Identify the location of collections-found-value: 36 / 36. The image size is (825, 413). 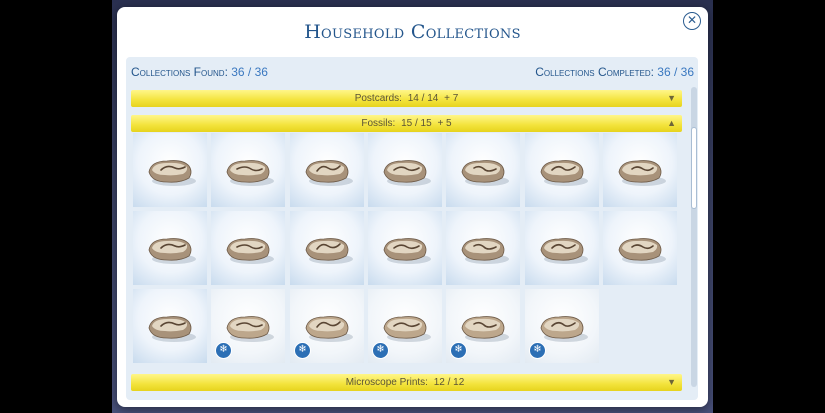
(249, 72).